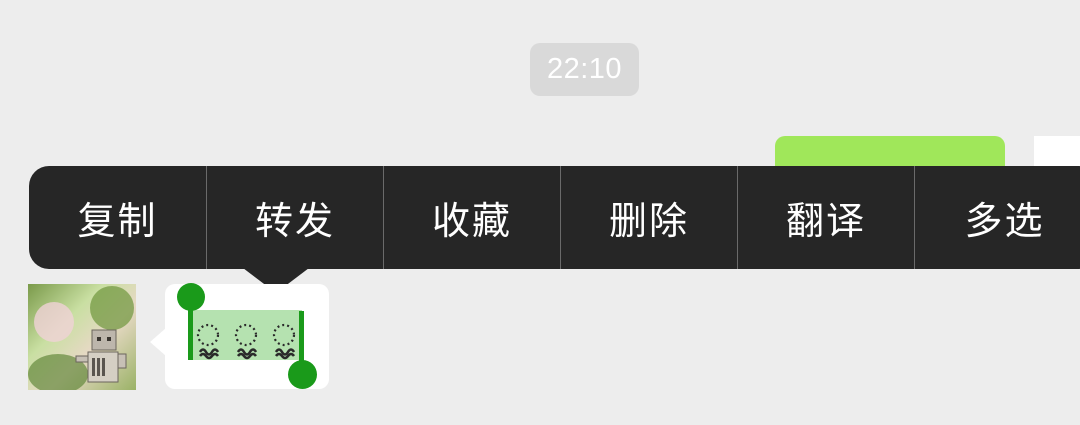 Image resolution: width=1080 pixels, height=425 pixels. I want to click on menu-item-copy: 复制, so click(117, 217).